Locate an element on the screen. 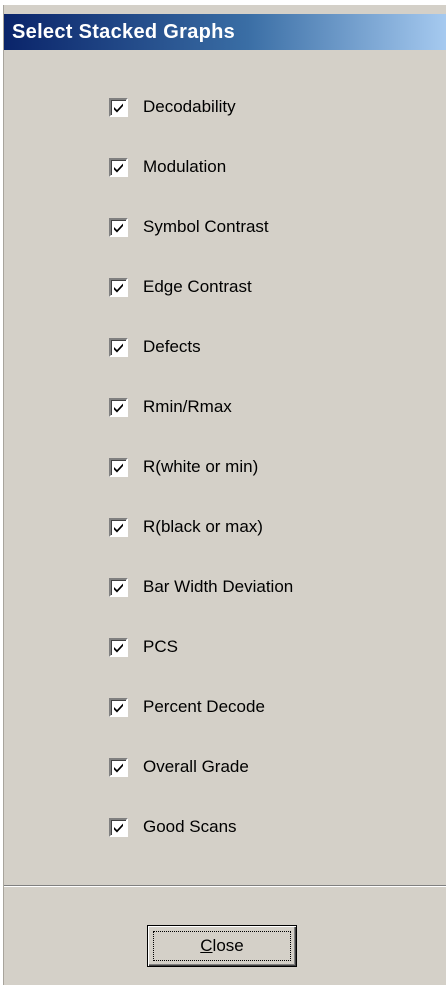  option-rmin-rmax: Rmin/Rmax is located at coordinates (170, 407).